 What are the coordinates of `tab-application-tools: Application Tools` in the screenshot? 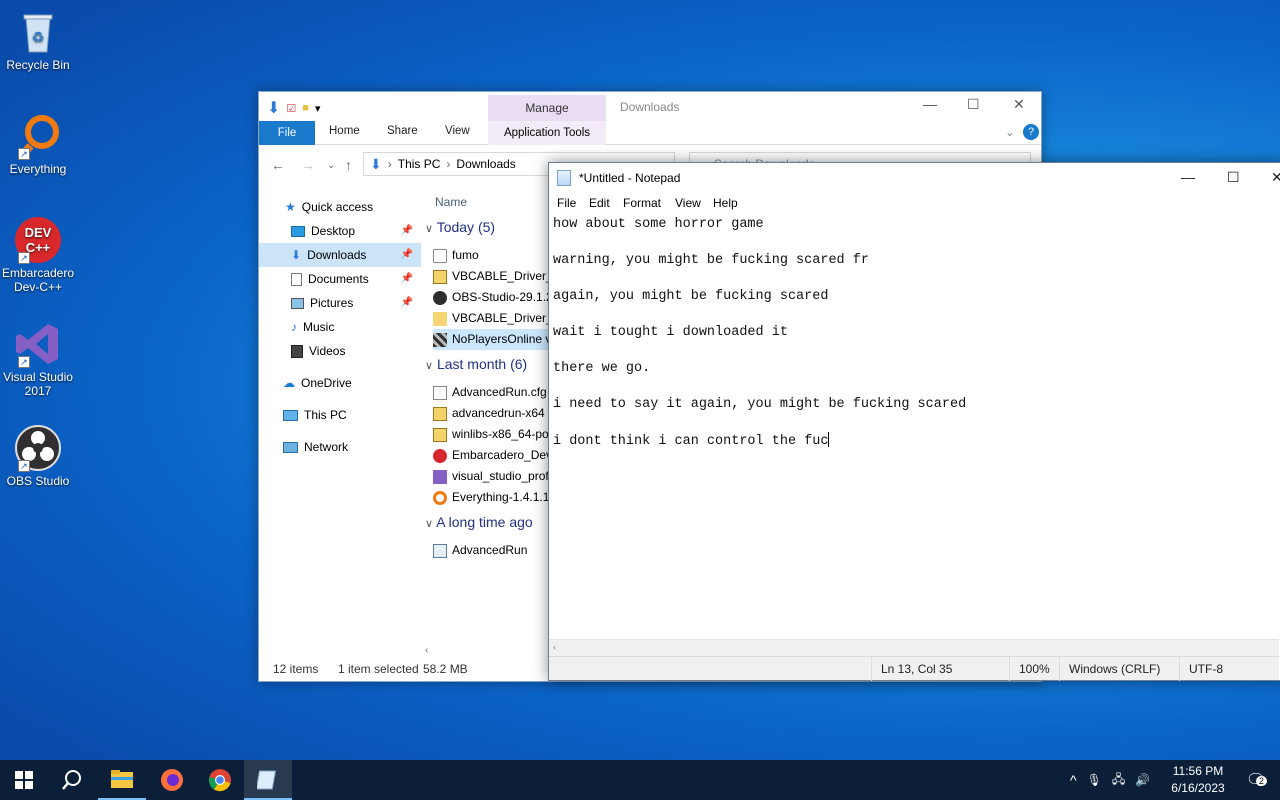 It's located at (547, 133).